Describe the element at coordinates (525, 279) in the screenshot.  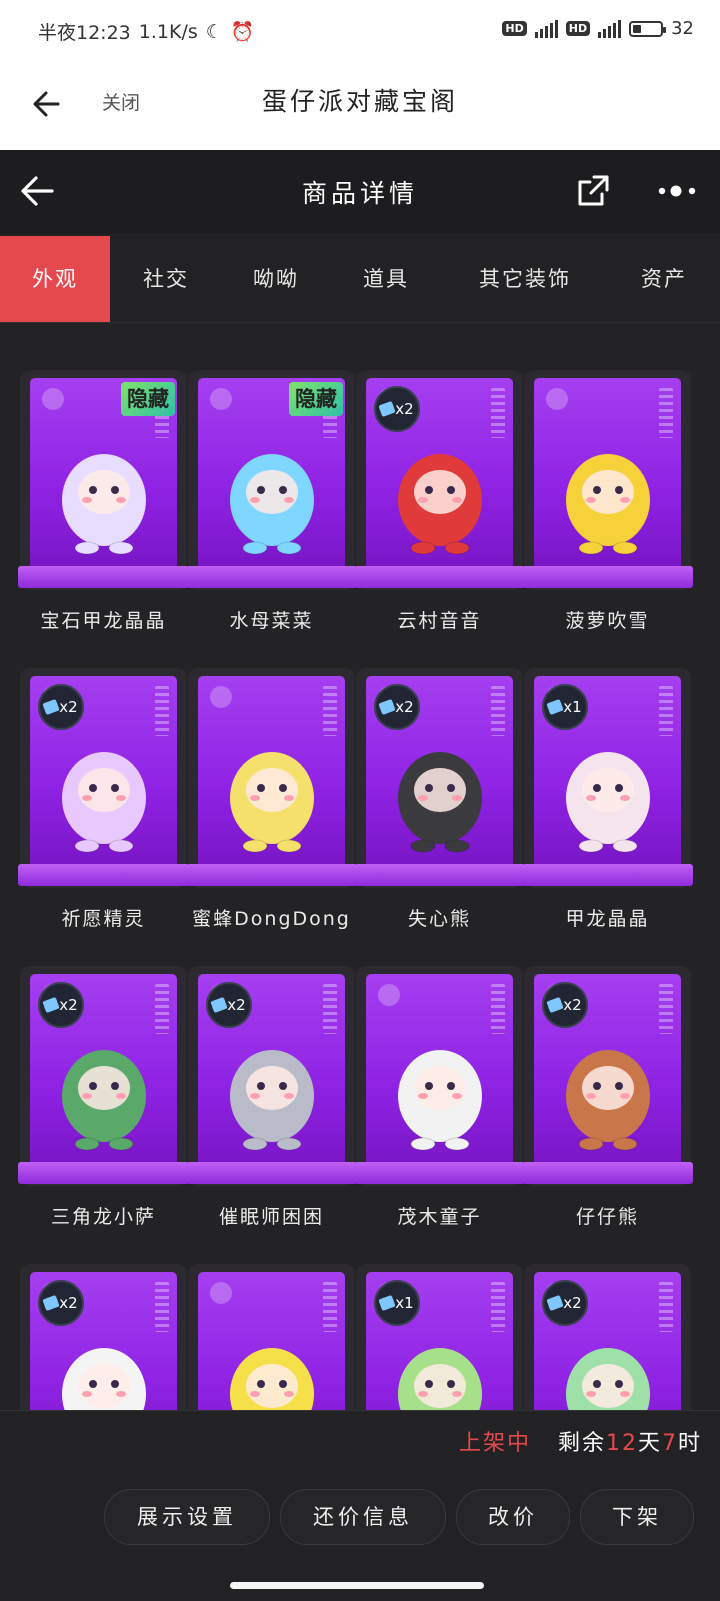
I see `tab-other-decor: 其它装饰` at that location.